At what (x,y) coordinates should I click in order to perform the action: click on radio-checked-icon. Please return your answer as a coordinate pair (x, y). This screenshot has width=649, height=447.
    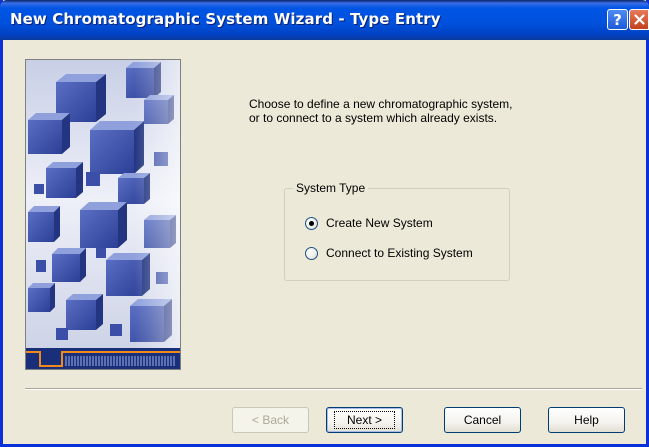
    Looking at the image, I should click on (311, 223).